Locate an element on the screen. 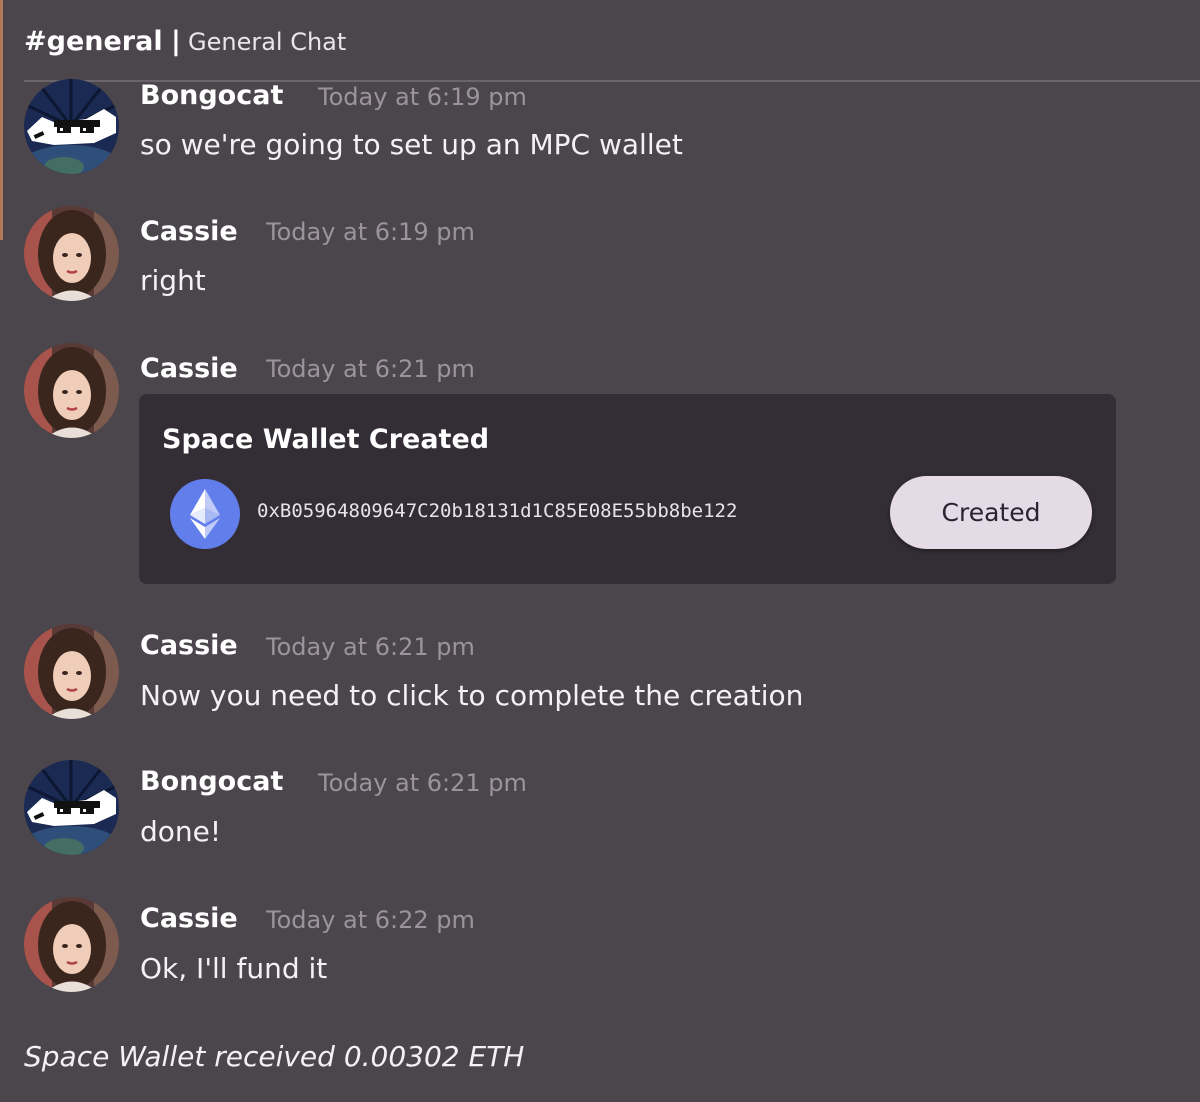  message-text: so we're going to set up an MPC wallet is located at coordinates (411, 144).